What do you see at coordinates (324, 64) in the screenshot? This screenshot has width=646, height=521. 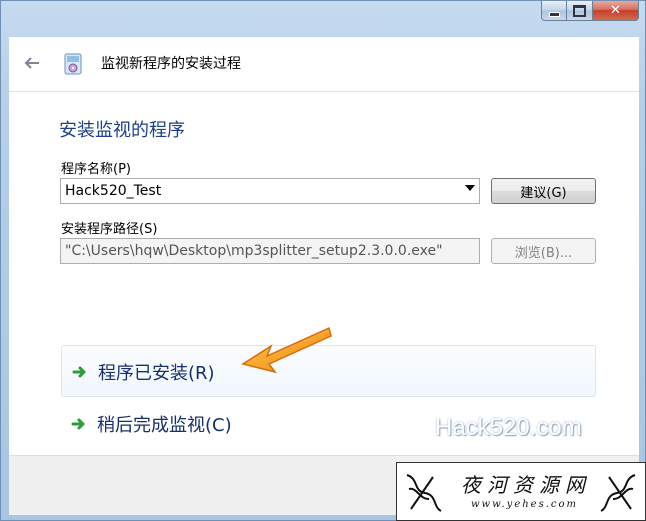 I see `wizard-header: 监视新程序的安装过程` at bounding box center [324, 64].